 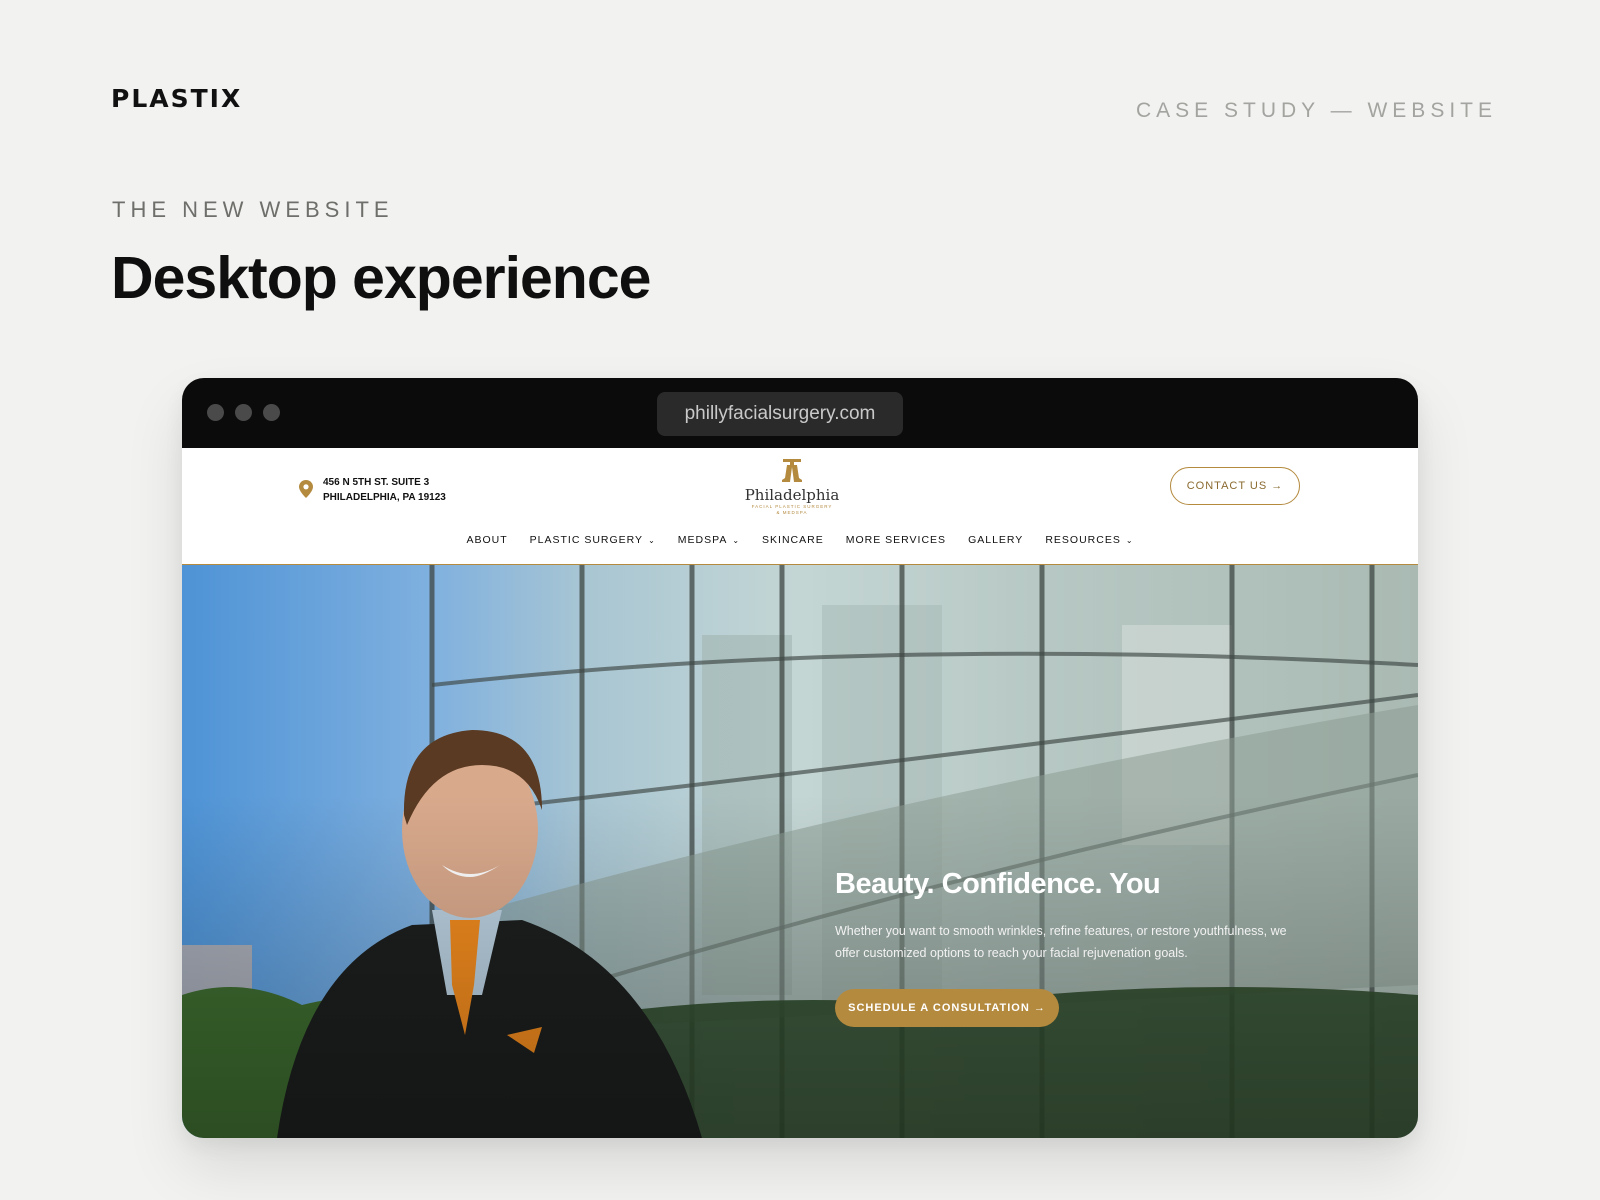 I want to click on nav-item-plastic-surgery: PLASTIC SURGERY ⌄, so click(x=593, y=540).